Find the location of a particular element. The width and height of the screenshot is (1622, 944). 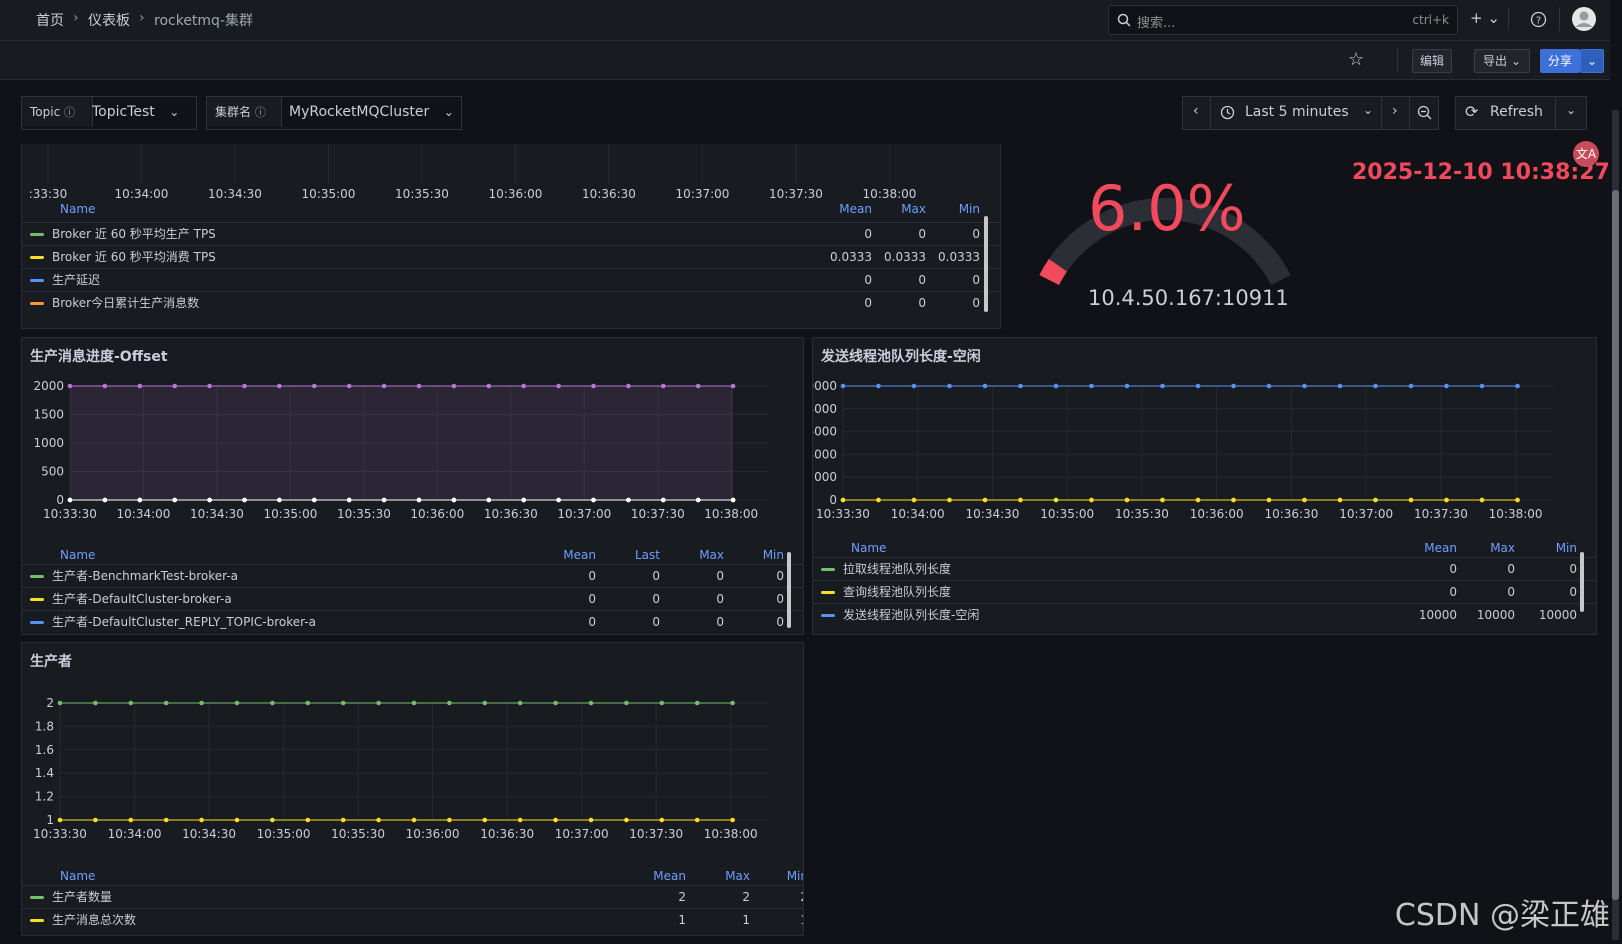

add-new-button: + ⌄ is located at coordinates (1485, 18).